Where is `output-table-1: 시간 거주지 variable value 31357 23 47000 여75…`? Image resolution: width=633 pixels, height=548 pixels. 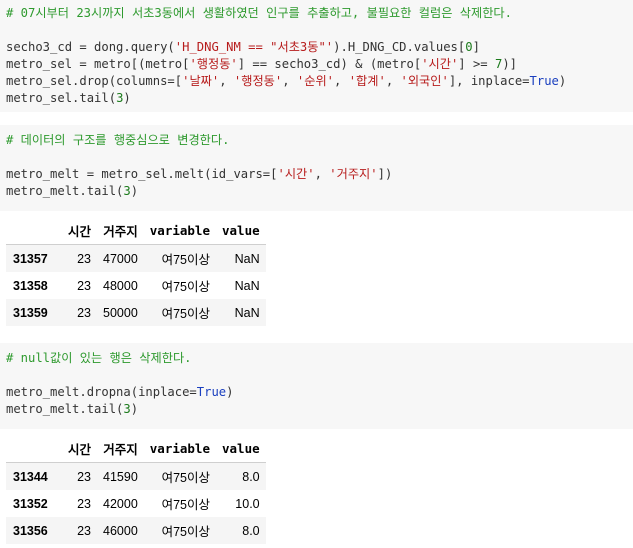 output-table-1: 시간 거주지 variable value 31357 23 47000 여75… is located at coordinates (136, 271).